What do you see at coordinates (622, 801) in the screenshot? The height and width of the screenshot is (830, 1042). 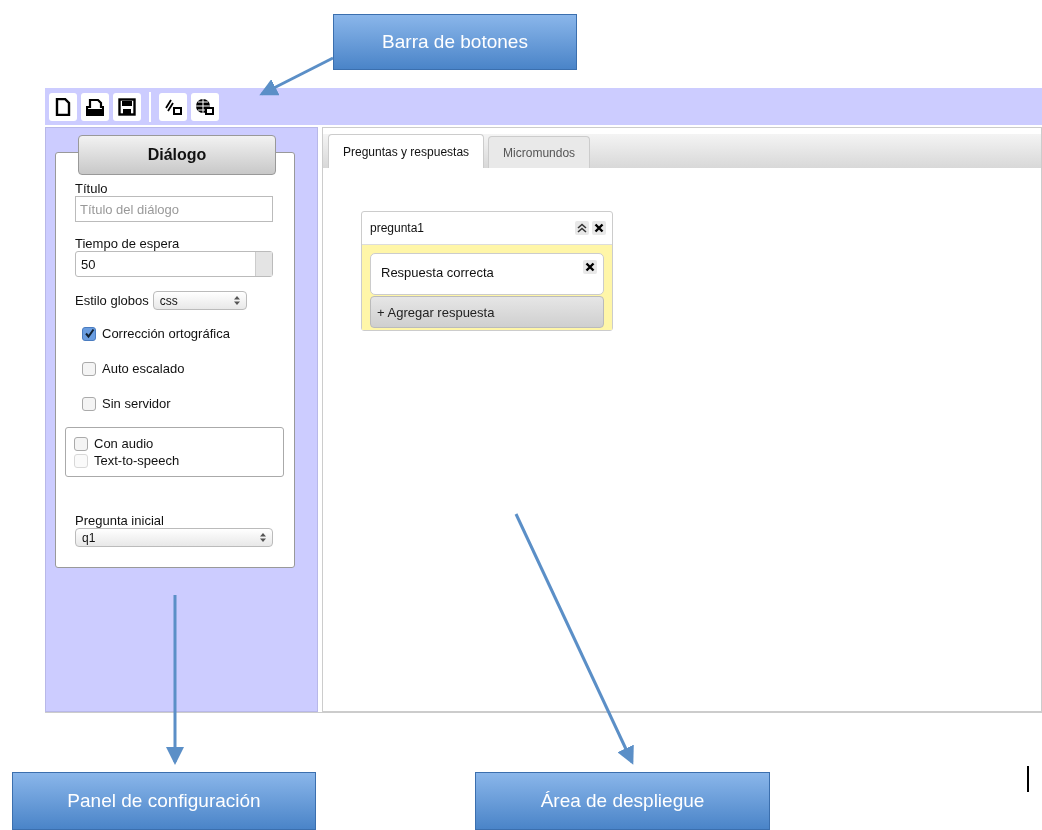 I see `callout-label: Área de despliegue` at bounding box center [622, 801].